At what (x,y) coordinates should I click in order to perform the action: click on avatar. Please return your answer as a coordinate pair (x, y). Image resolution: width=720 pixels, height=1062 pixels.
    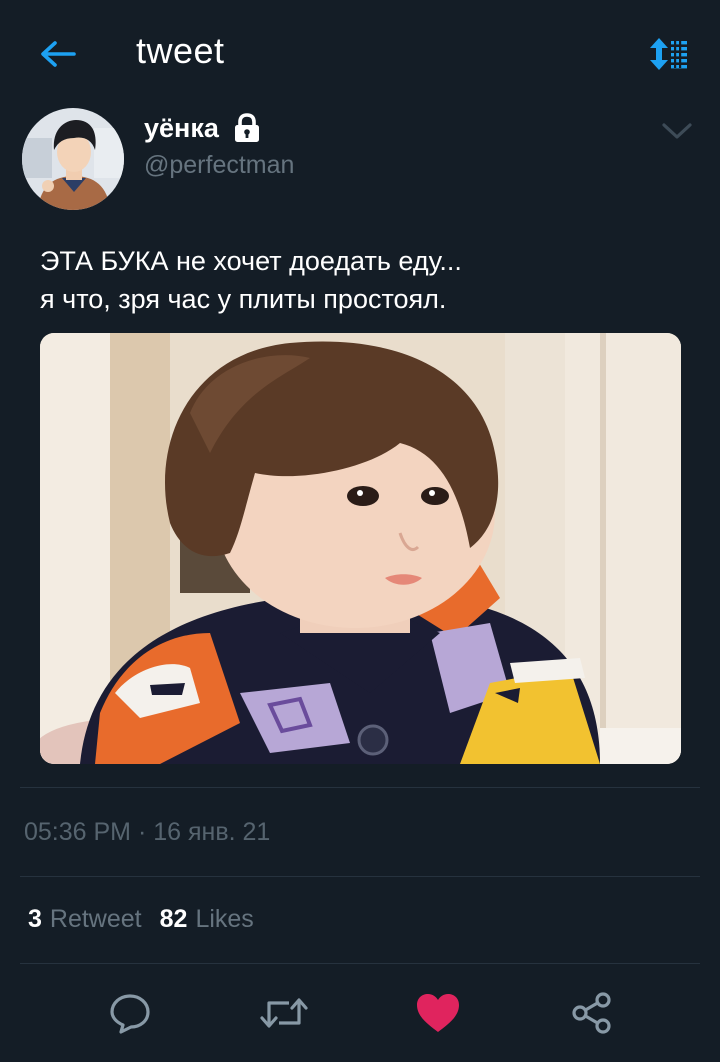
    Looking at the image, I should click on (73, 159).